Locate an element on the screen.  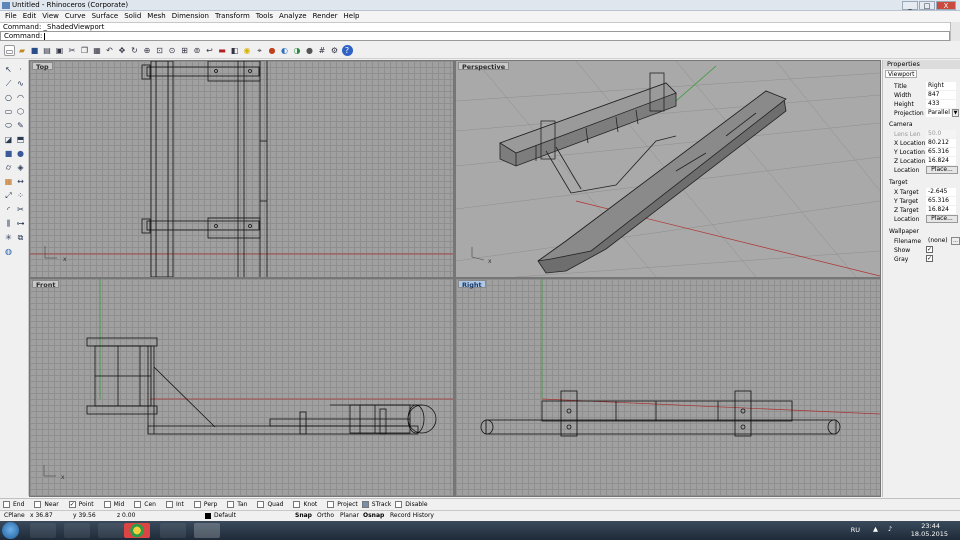
print-icon: ▤ is located at coordinates (47, 50).